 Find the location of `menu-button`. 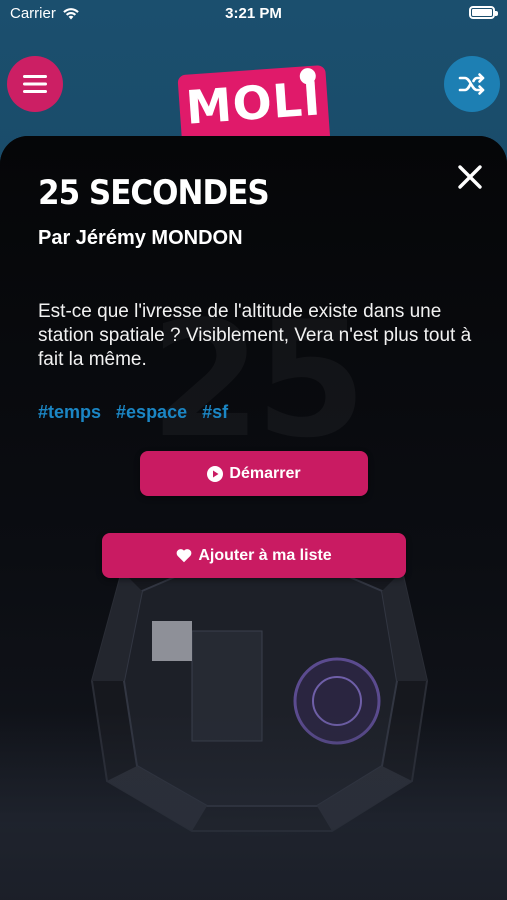

menu-button is located at coordinates (35, 84).